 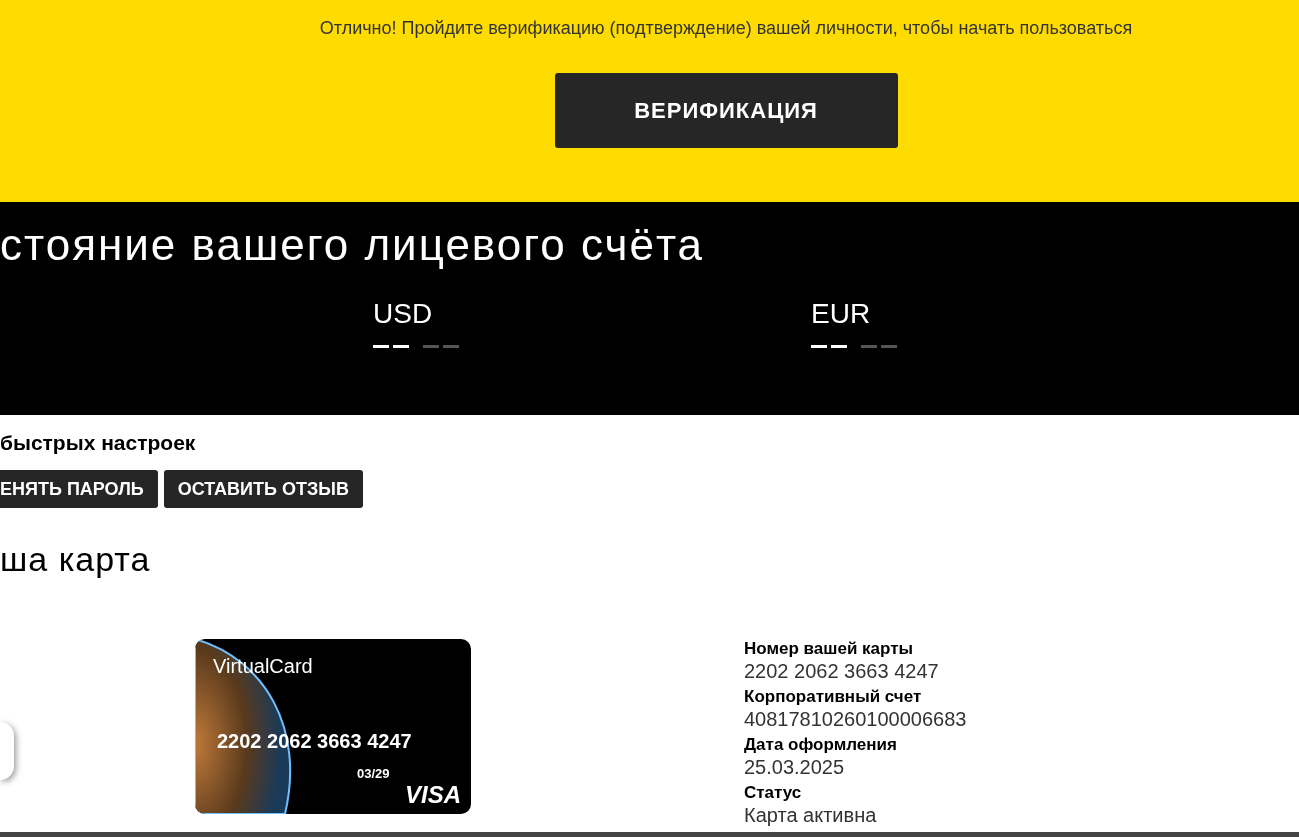 What do you see at coordinates (373, 773) in the screenshot?
I see `card-expiry: 03/29` at bounding box center [373, 773].